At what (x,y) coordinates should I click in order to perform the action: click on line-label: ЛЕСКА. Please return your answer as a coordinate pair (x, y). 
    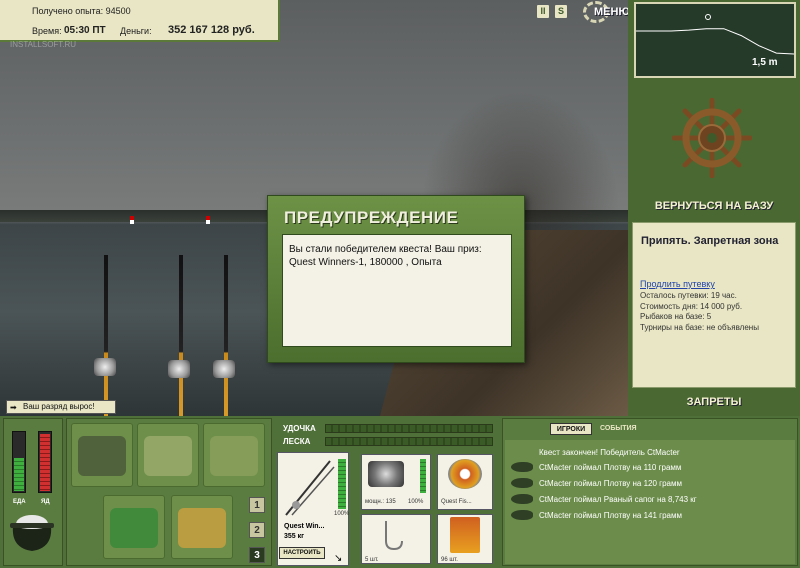
    Looking at the image, I should click on (297, 441).